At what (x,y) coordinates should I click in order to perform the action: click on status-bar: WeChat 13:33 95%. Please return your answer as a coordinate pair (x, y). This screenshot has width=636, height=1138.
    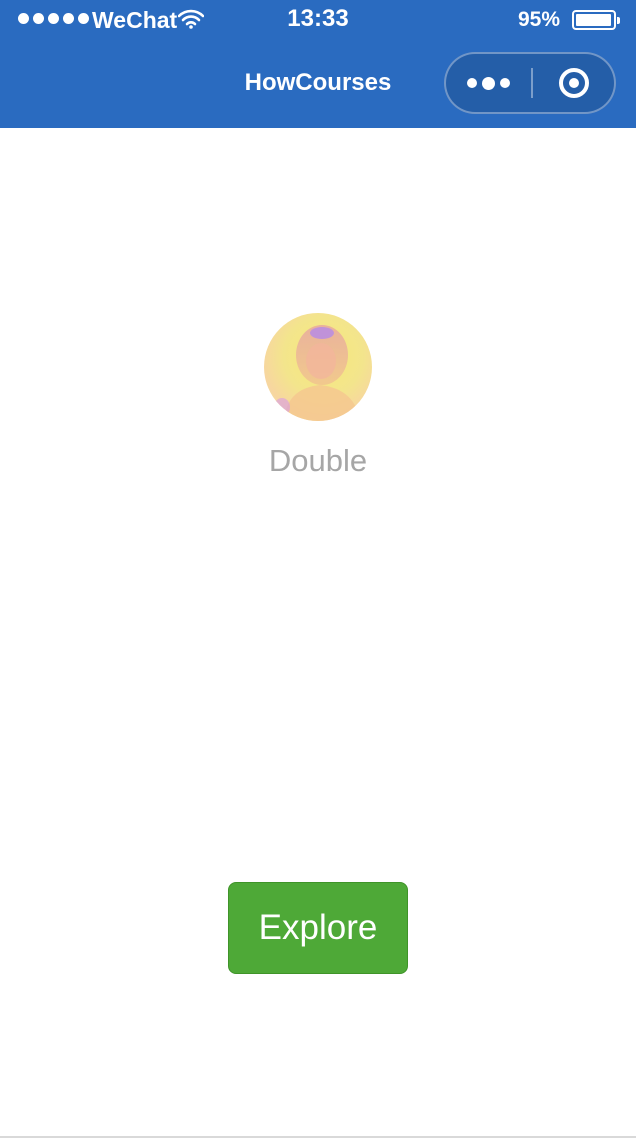
    Looking at the image, I should click on (318, 20).